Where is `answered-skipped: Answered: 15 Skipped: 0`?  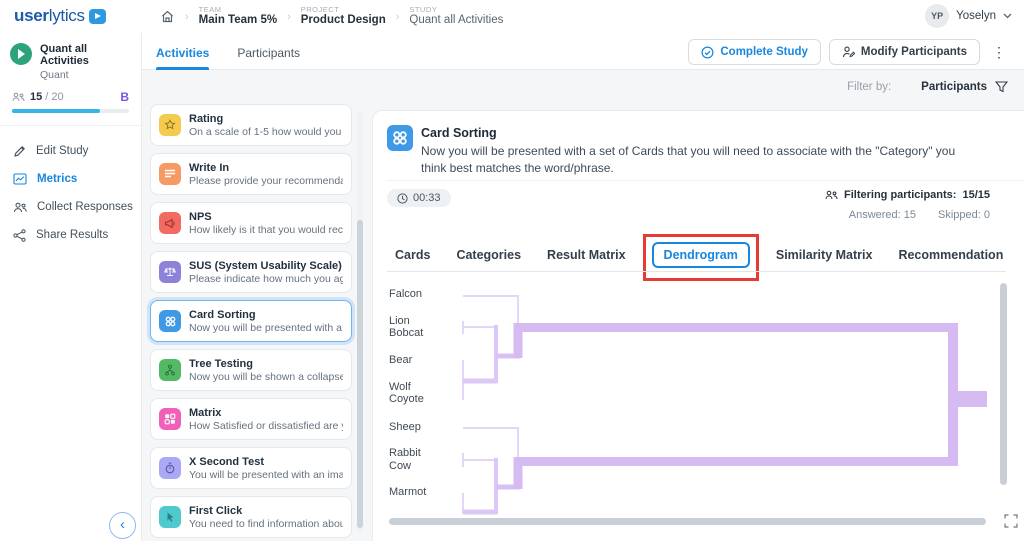 answered-skipped: Answered: 15 Skipped: 0 is located at coordinates (919, 215).